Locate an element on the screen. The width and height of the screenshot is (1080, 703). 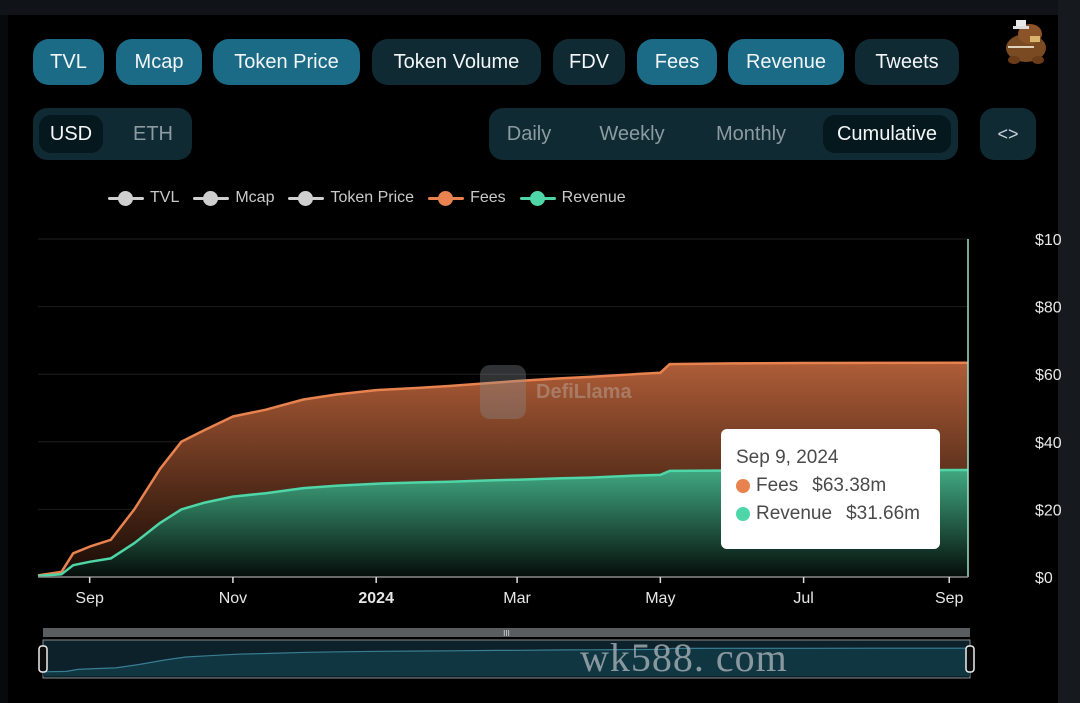
legend-item-tvl: TVL is located at coordinates (143, 198).